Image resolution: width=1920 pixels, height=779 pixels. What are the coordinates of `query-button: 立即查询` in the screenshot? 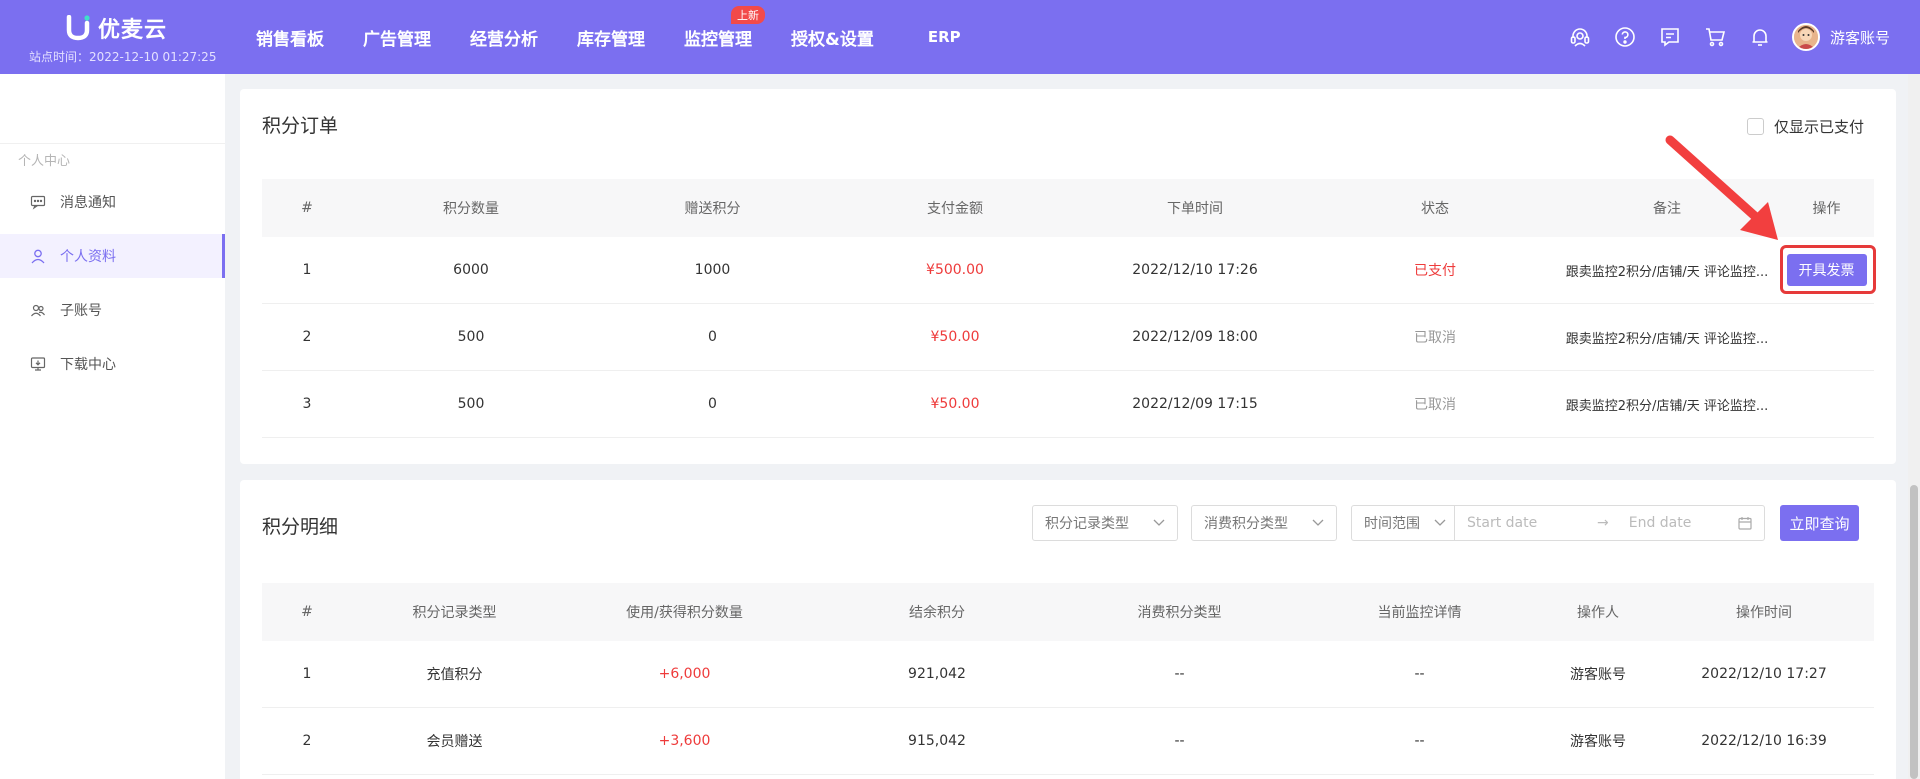 It's located at (1819, 523).